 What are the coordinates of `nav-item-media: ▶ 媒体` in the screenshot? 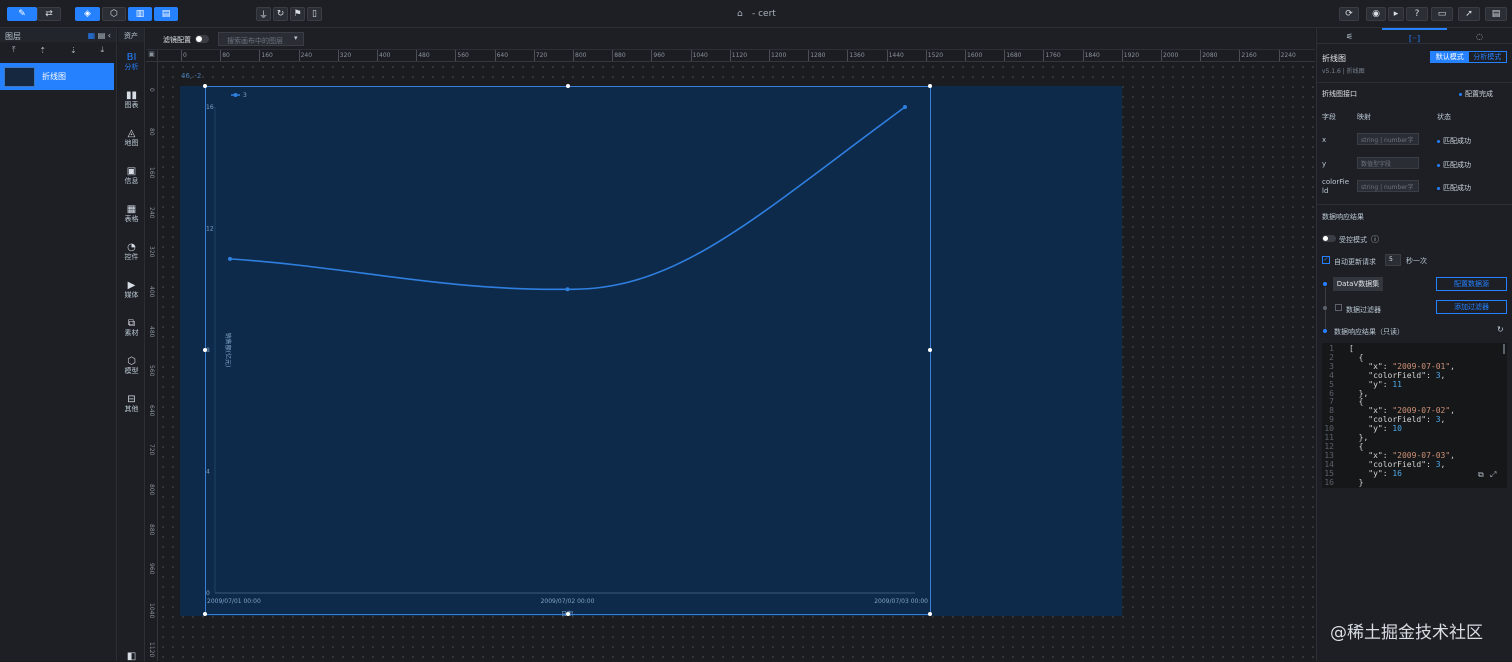 It's located at (131, 290).